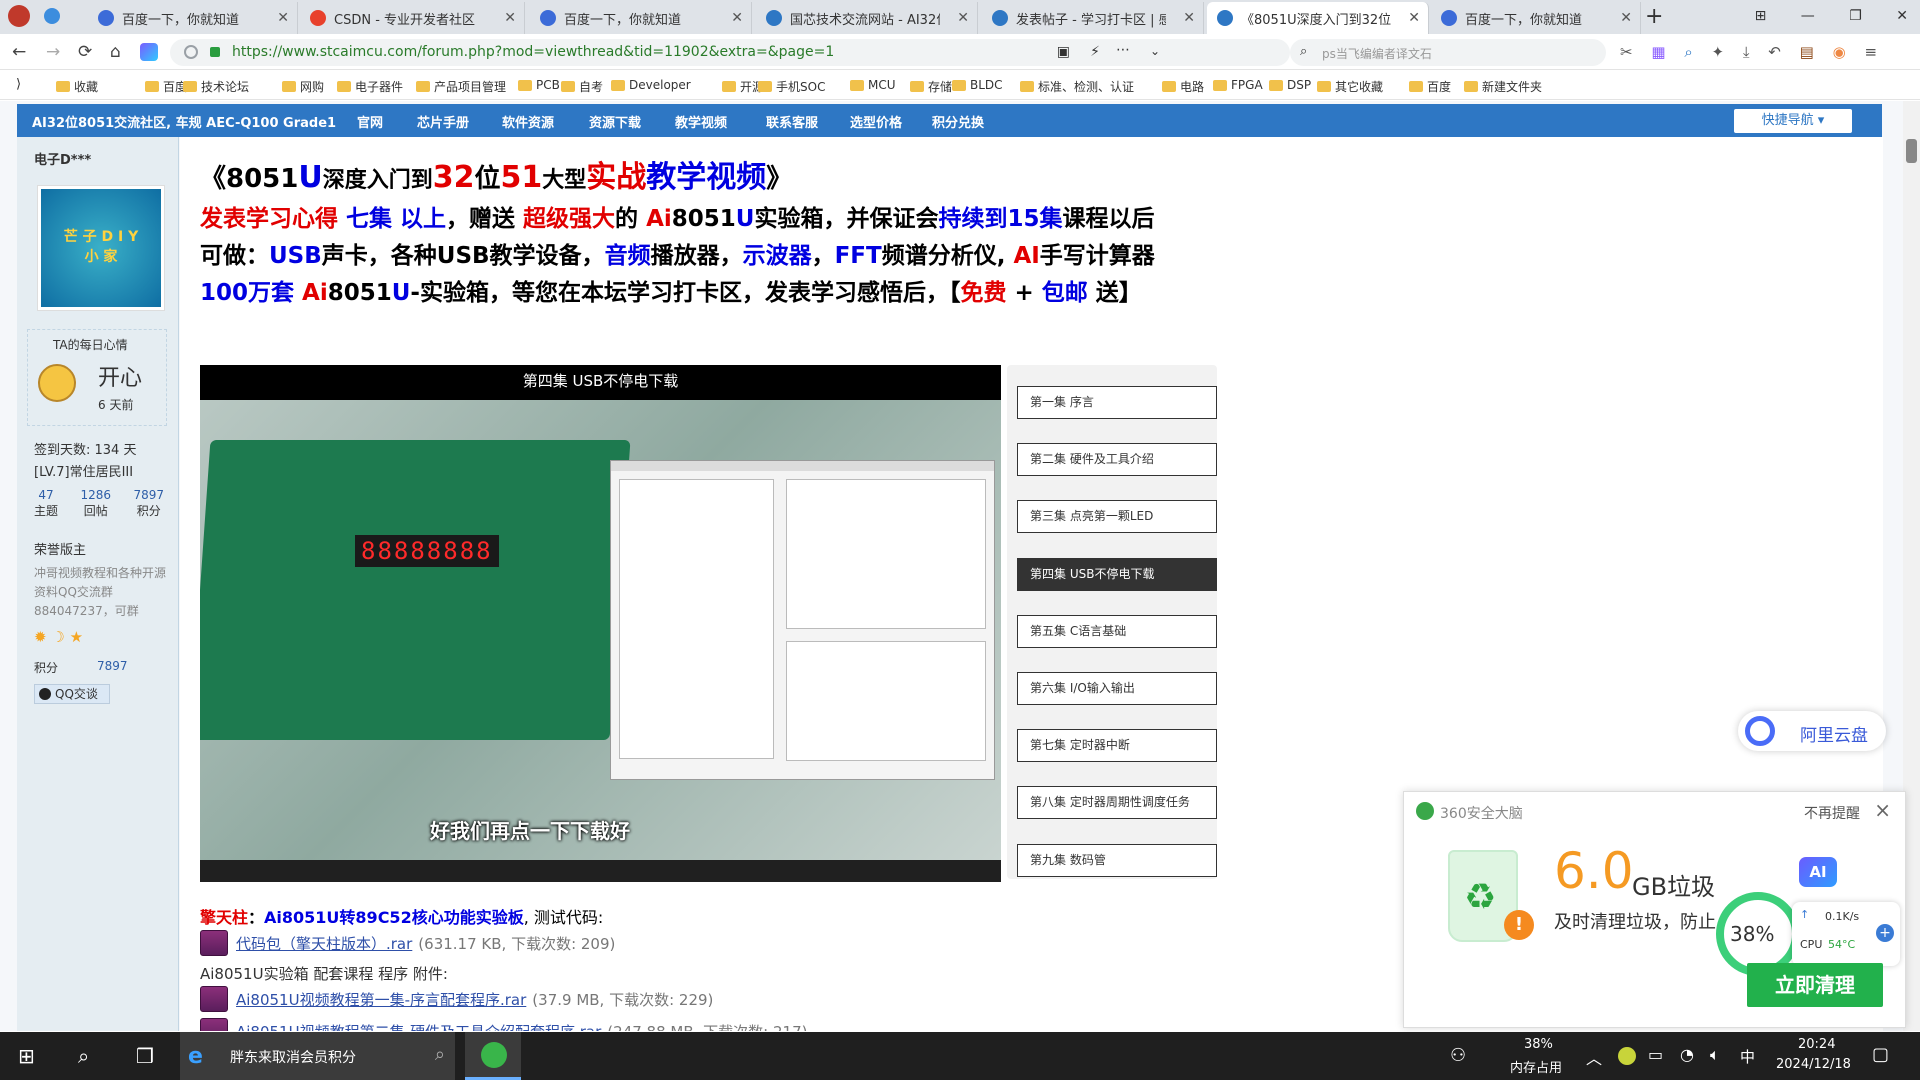  I want to click on bookmark-item: 电路, so click(1183, 86).